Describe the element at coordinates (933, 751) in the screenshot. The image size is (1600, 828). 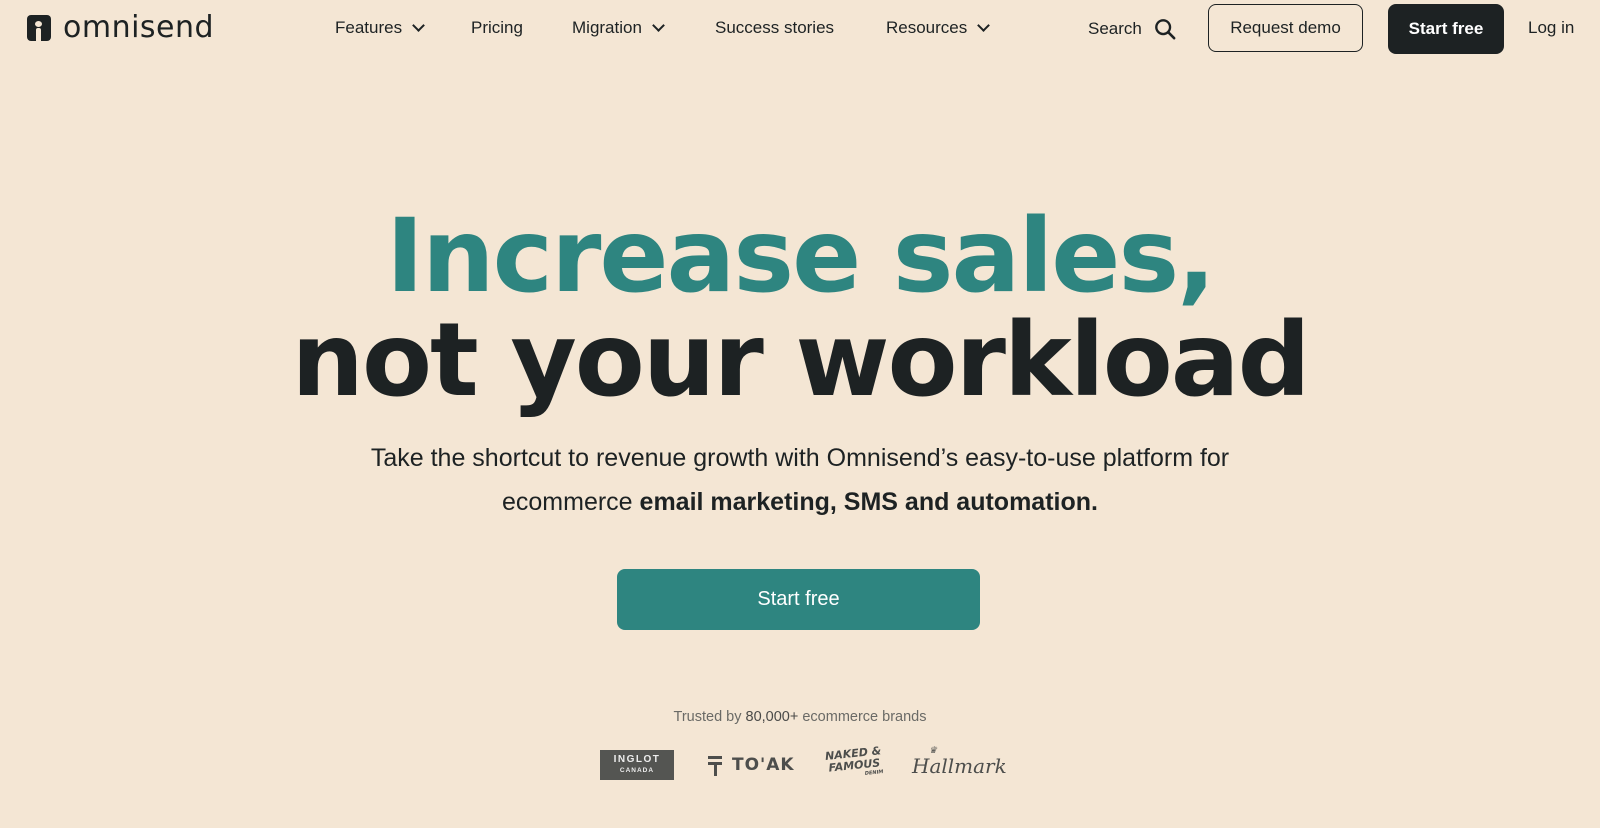
I see `crown-icon: ♛` at that location.